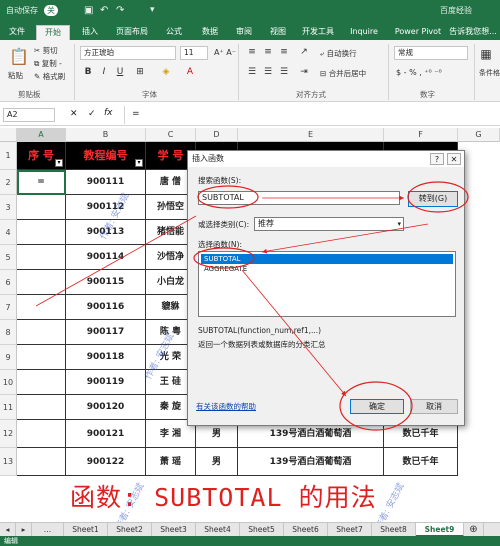 The width and height of the screenshot is (500, 546). I want to click on tab-view: 视图, so click(278, 32).